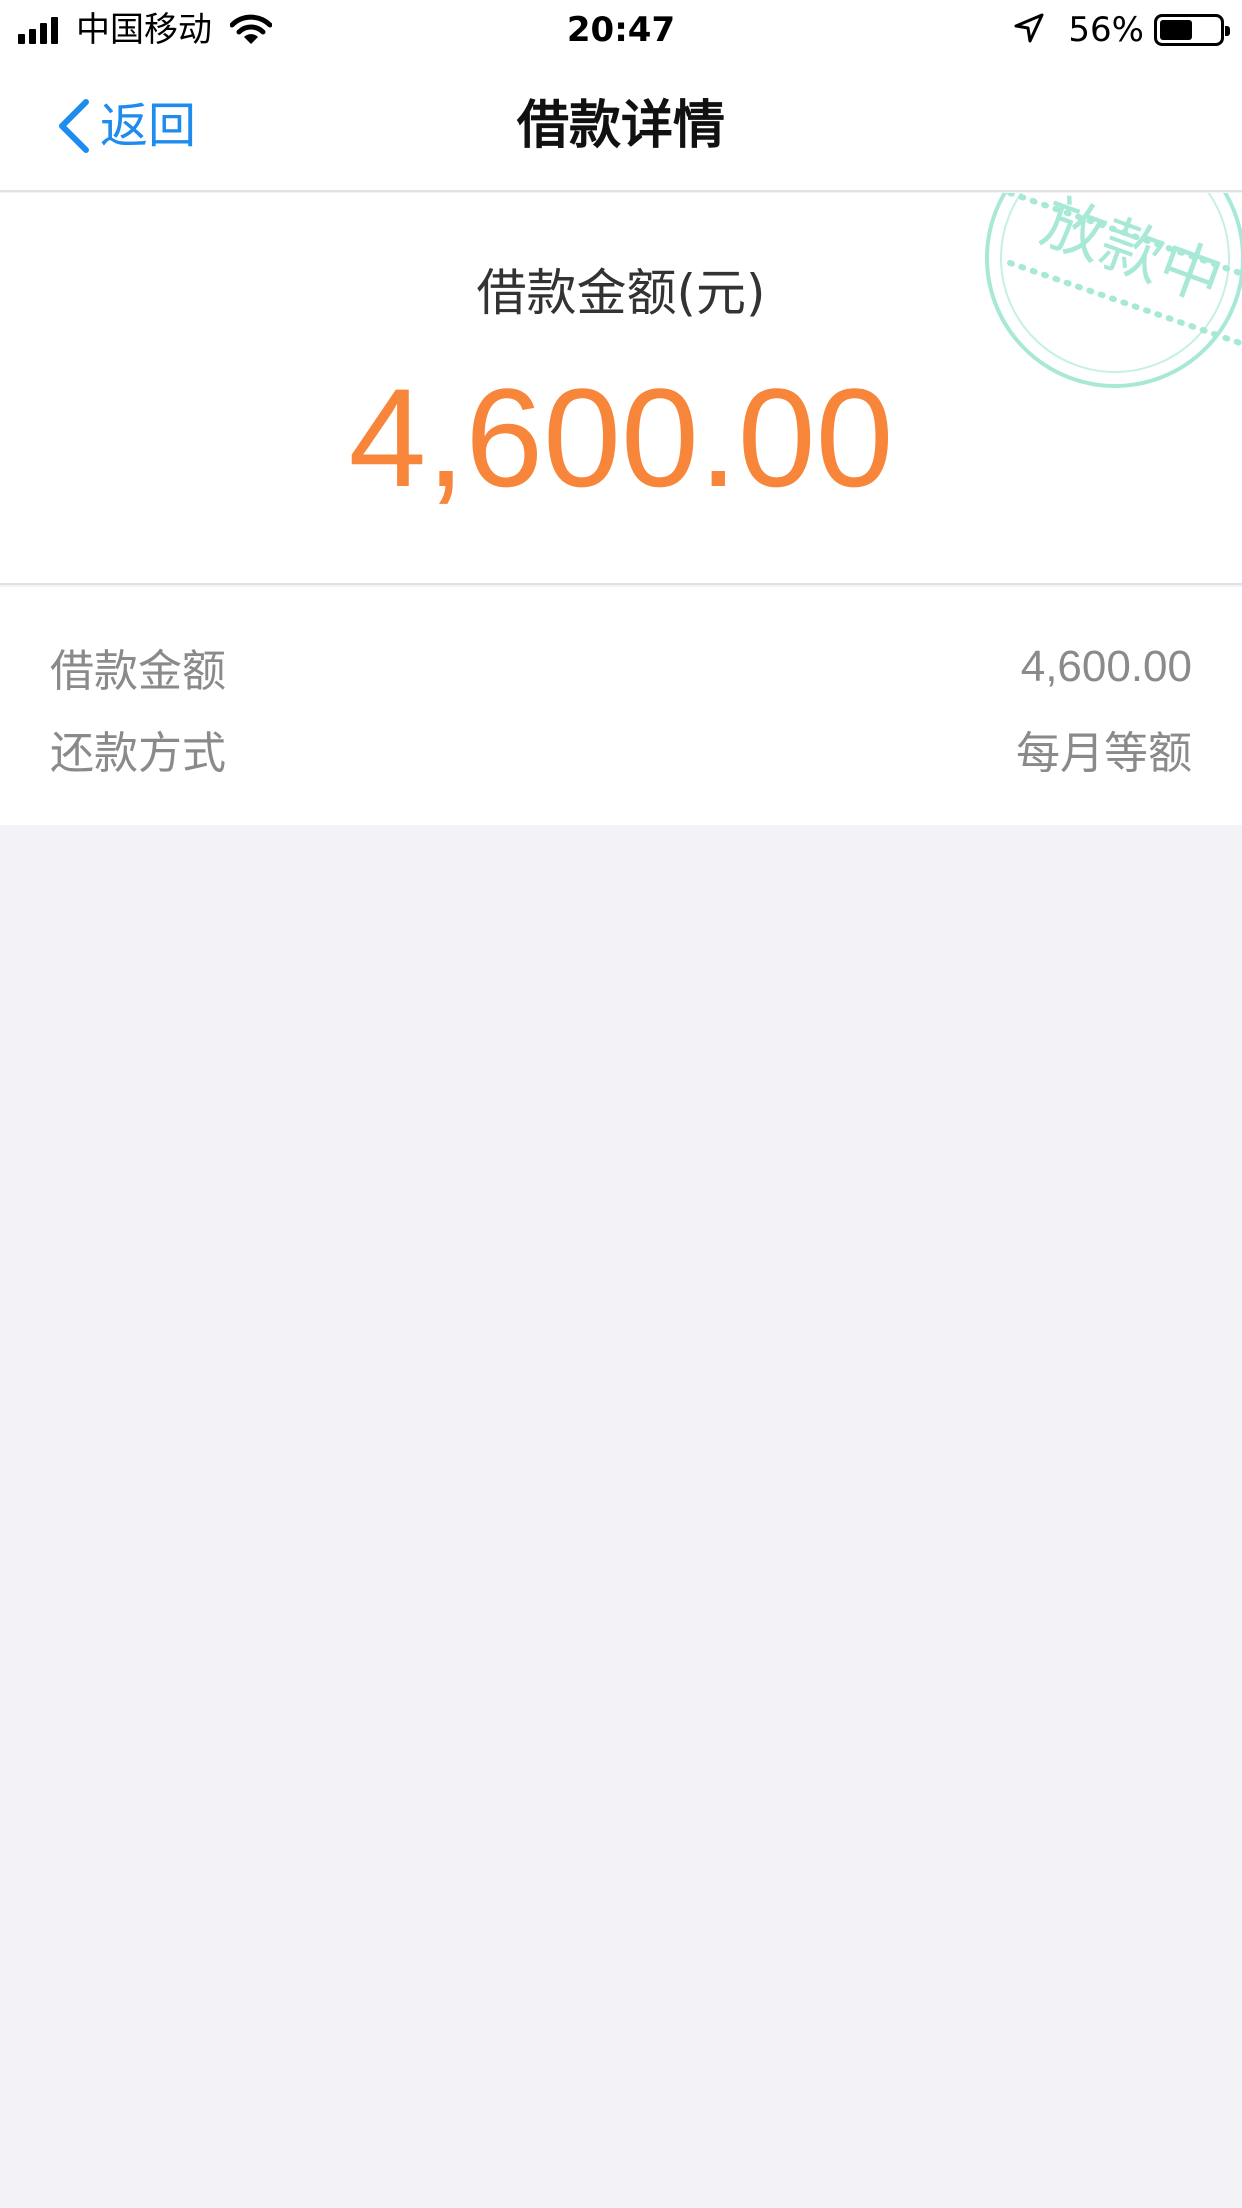  What do you see at coordinates (138, 753) in the screenshot?
I see `detail-label: 还款方式` at bounding box center [138, 753].